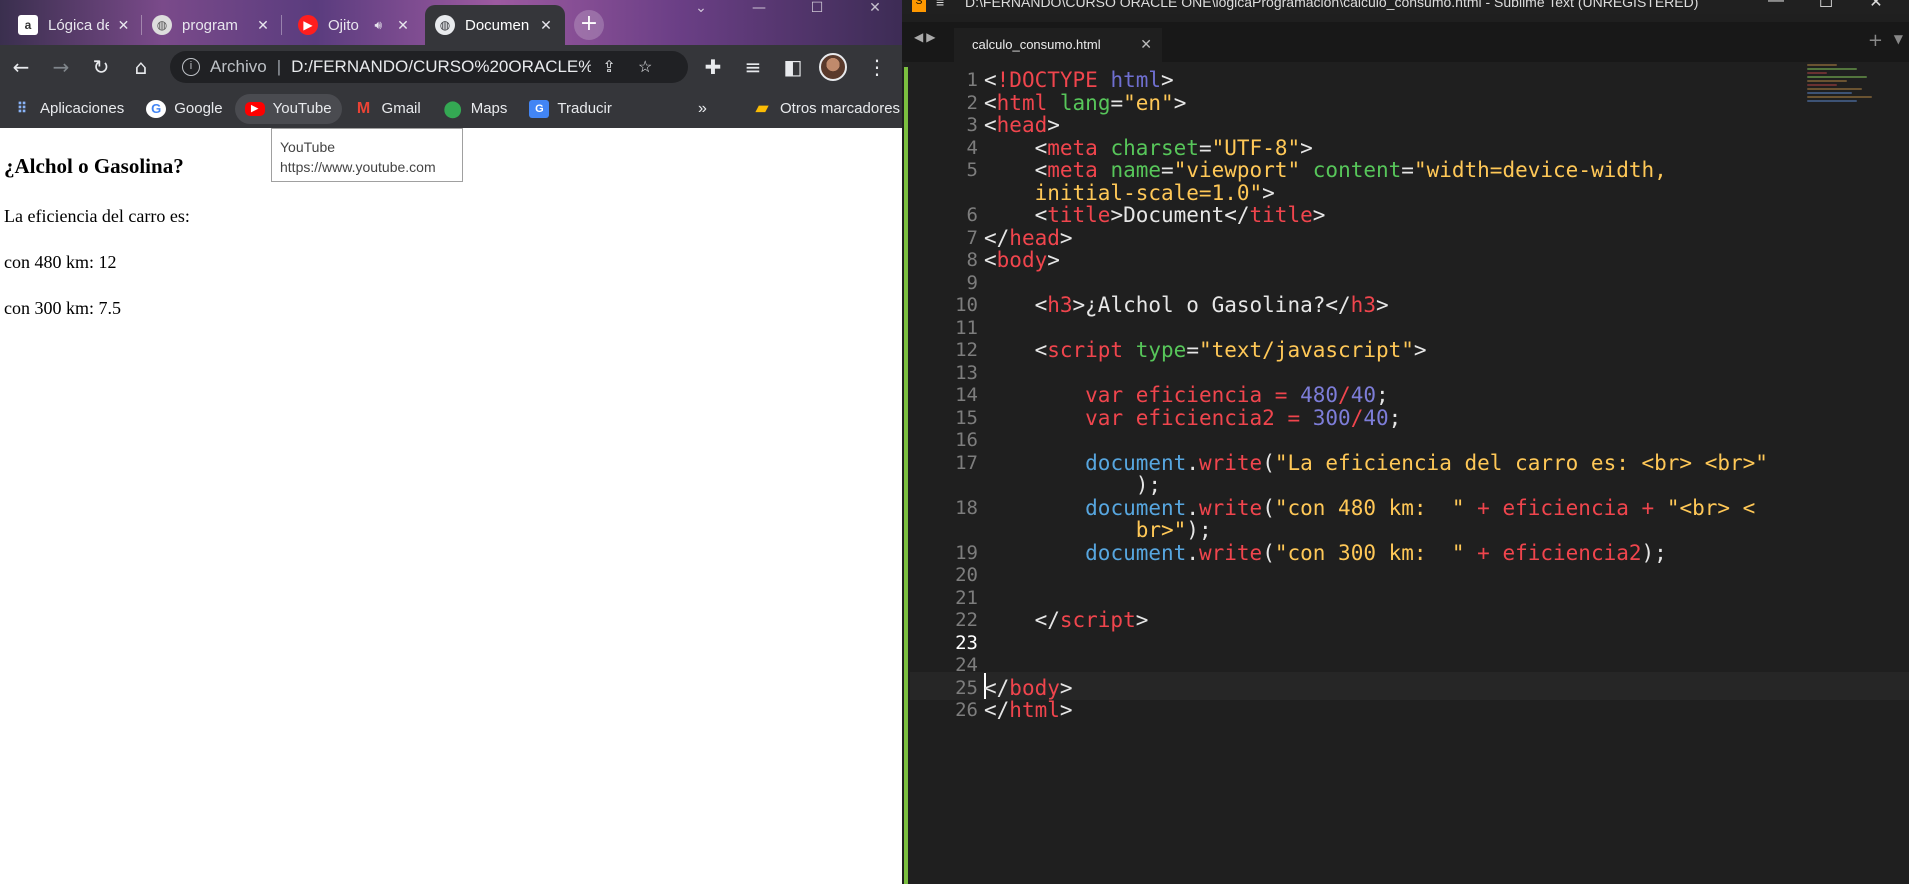 Image resolution: width=1909 pixels, height=884 pixels. I want to click on bookmark-gmail: M Gmail, so click(387, 109).